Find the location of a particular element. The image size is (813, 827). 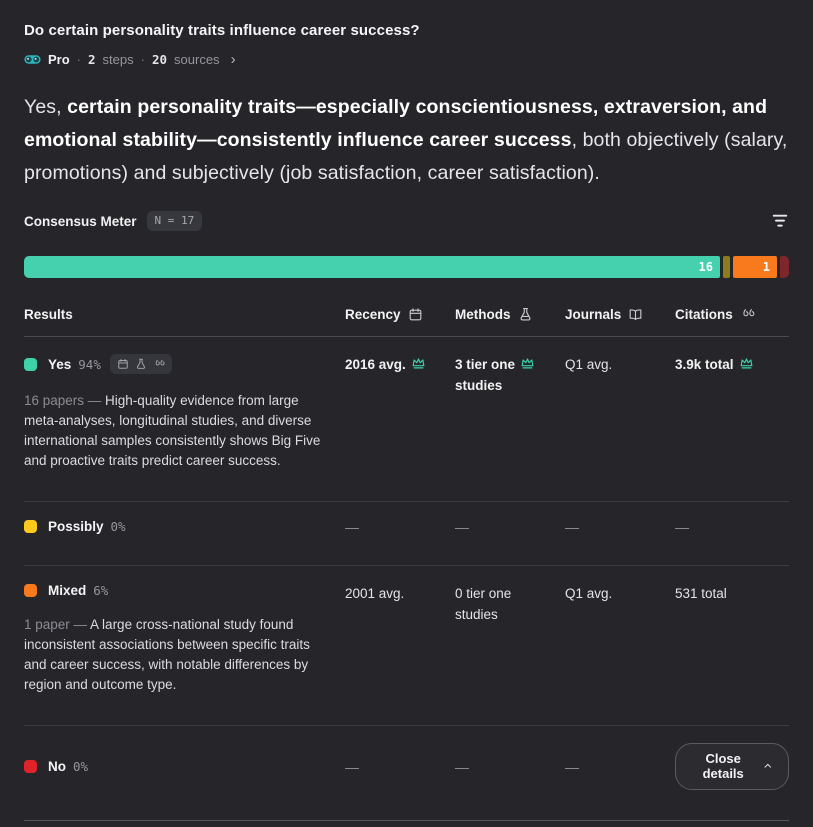

cell-citations: 3.9k total is located at coordinates (732, 364).